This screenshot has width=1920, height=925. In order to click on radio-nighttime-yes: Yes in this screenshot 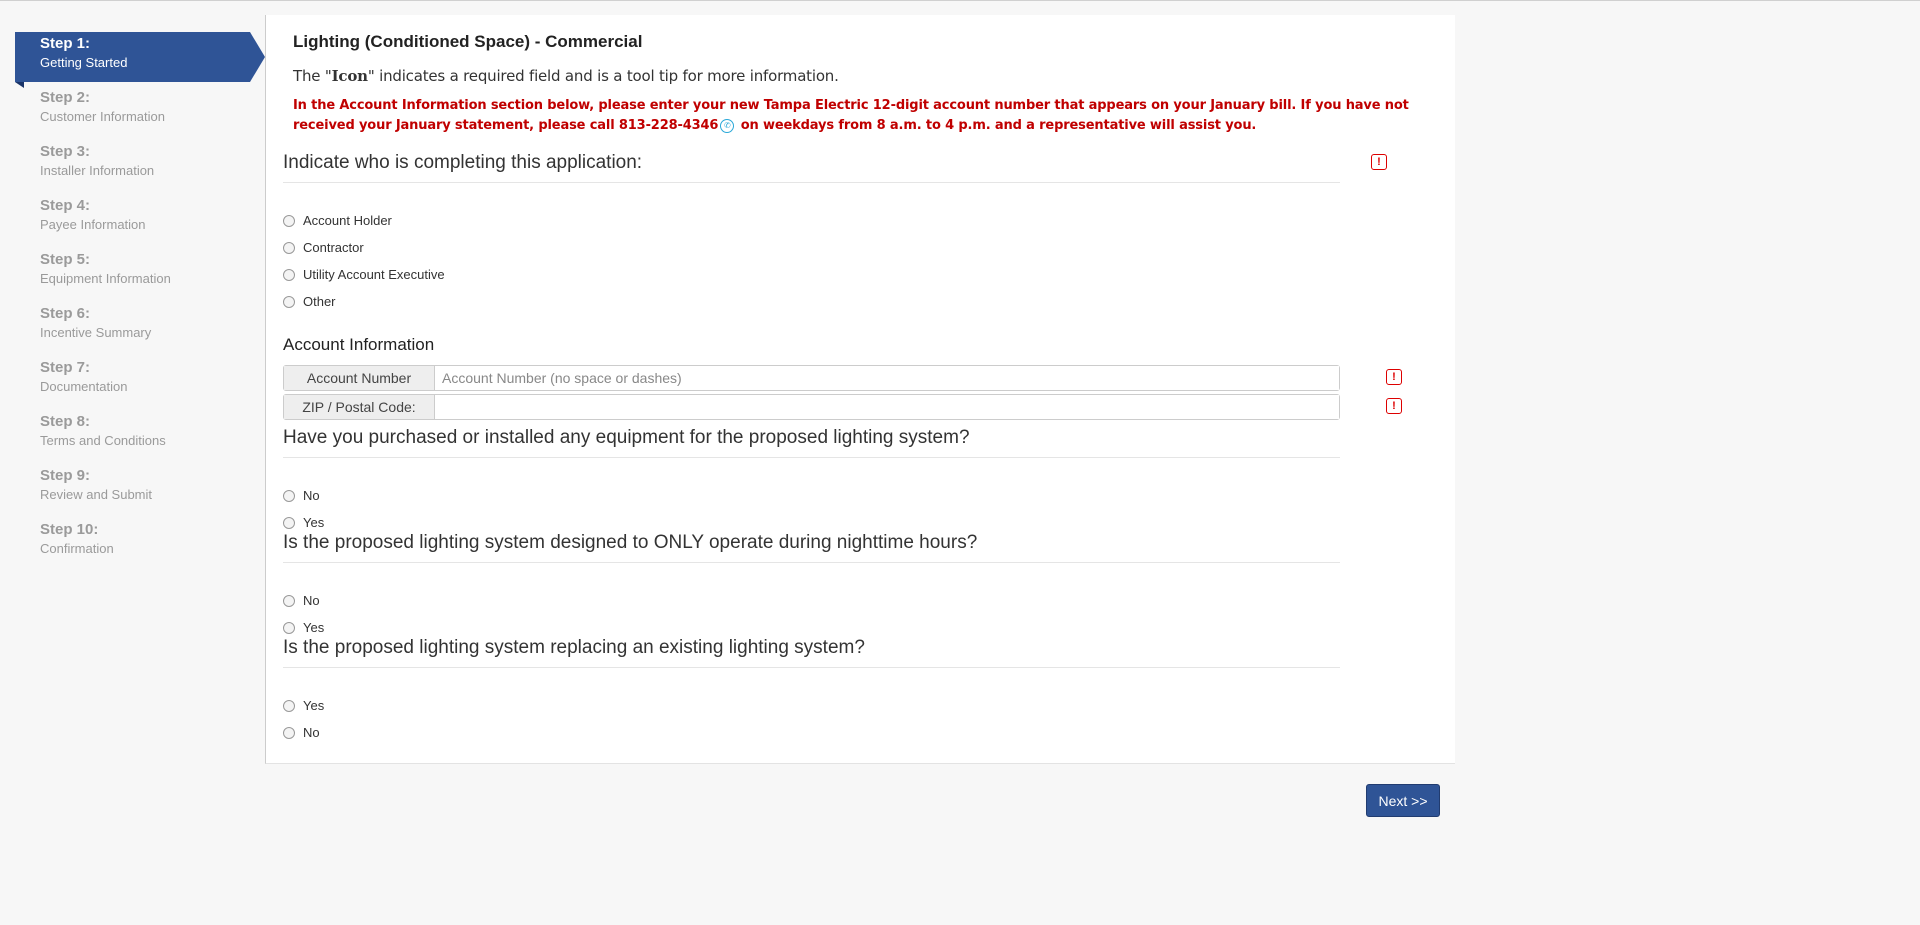, I will do `click(303, 628)`.